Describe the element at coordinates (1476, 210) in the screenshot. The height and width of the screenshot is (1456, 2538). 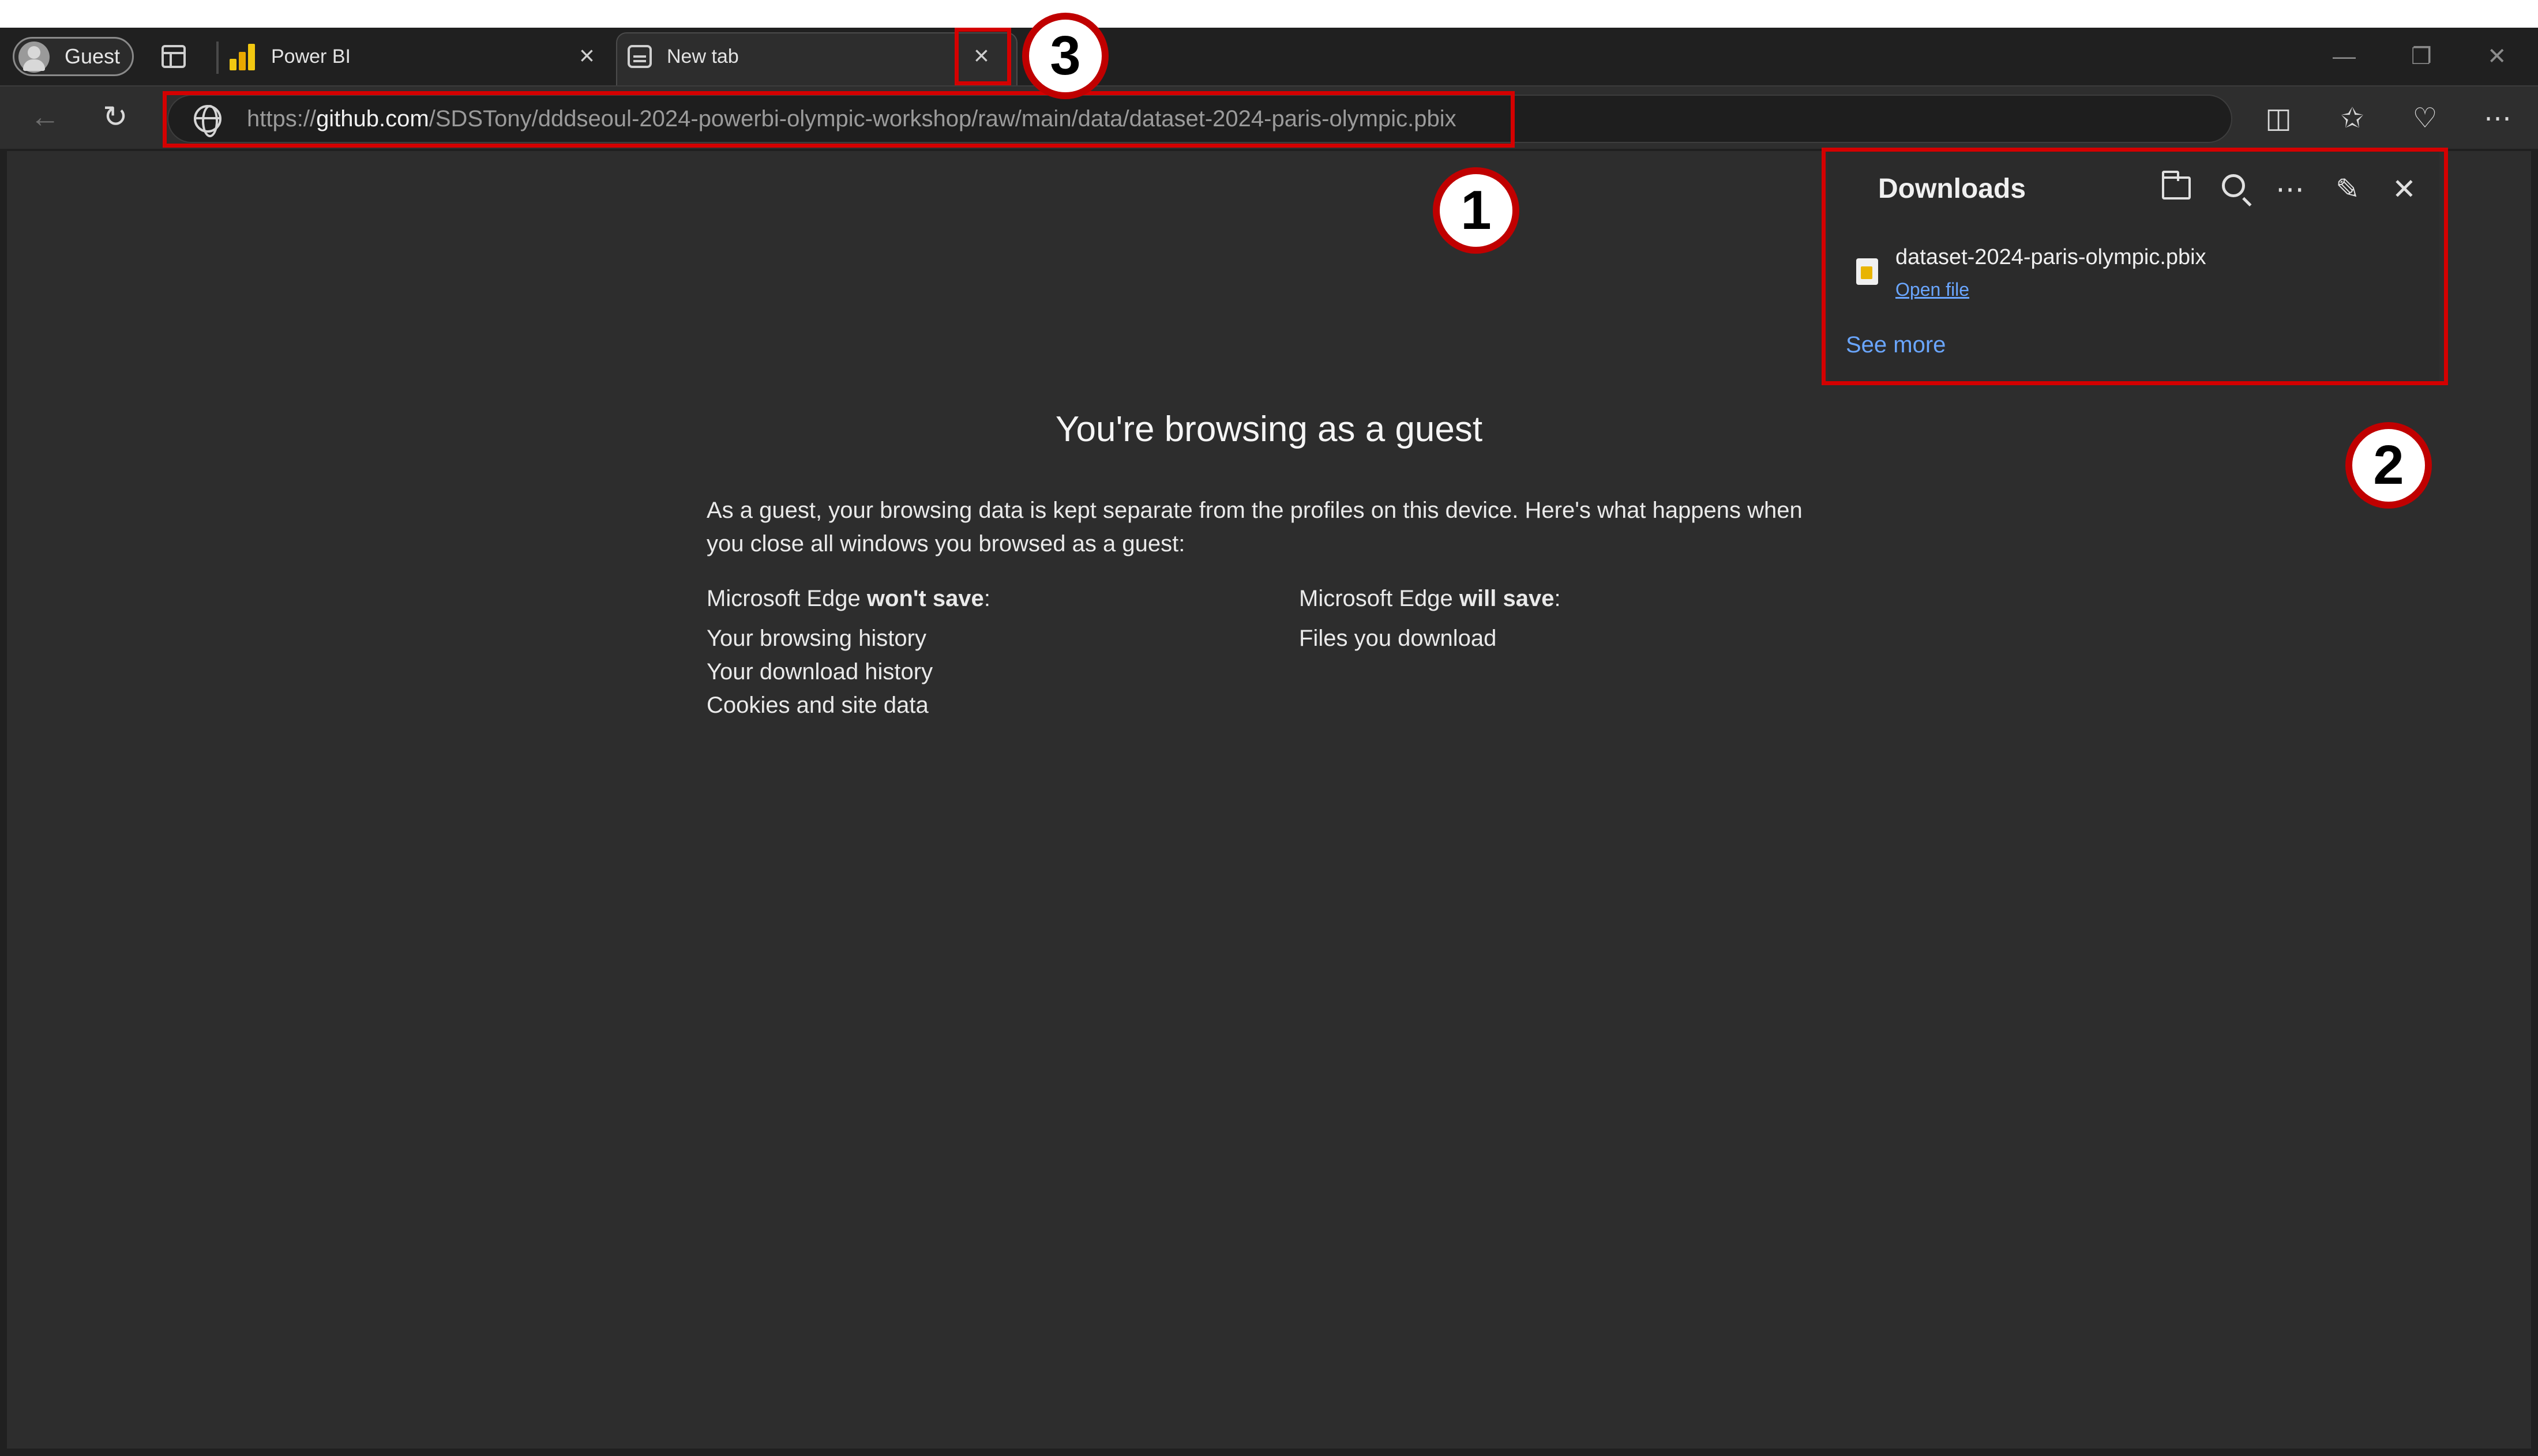
I see `step-badge-1: 1` at that location.